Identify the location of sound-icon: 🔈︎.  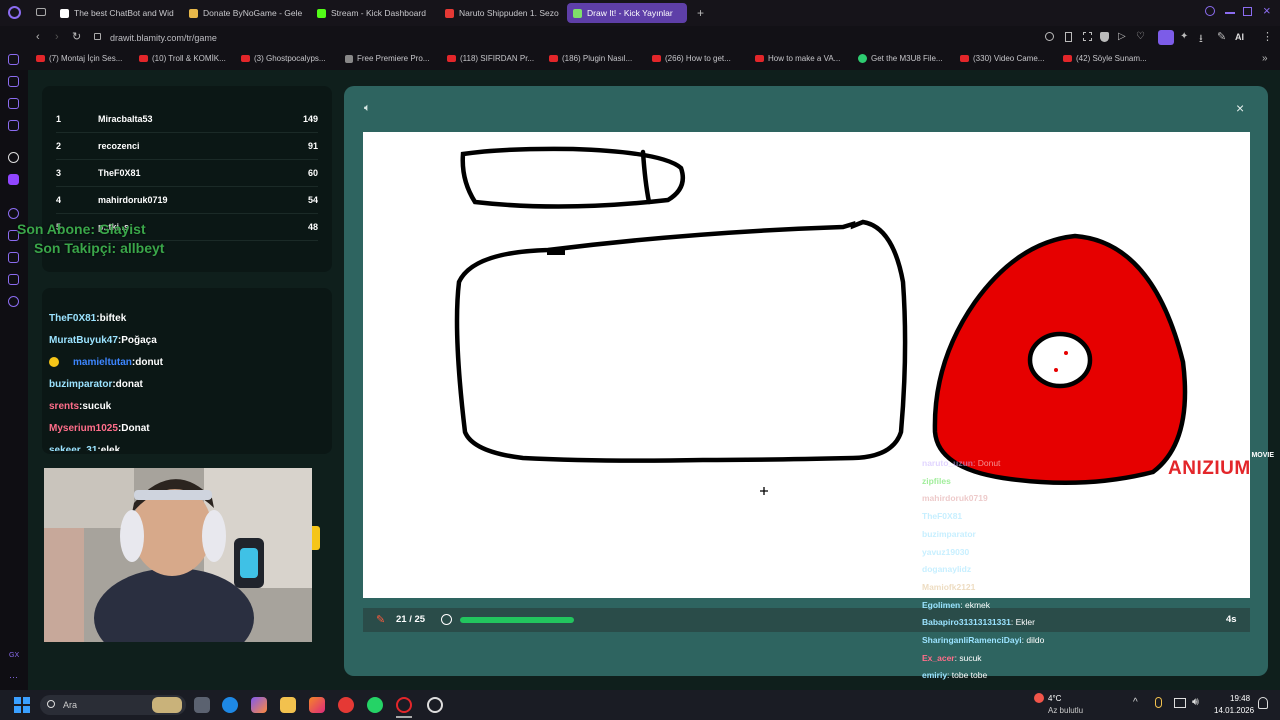
(367, 108).